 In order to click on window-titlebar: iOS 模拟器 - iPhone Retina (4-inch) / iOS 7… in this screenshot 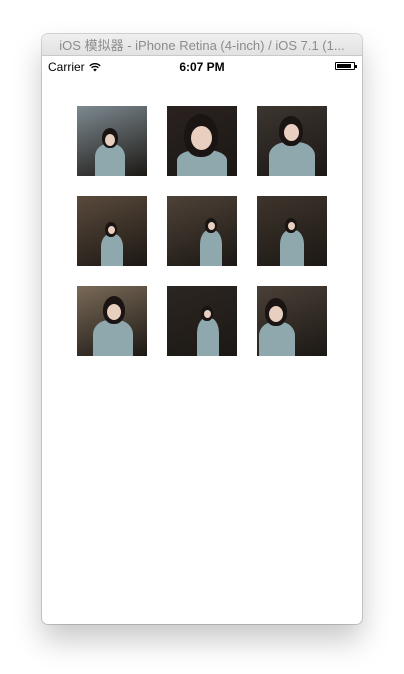, I will do `click(202, 45)`.